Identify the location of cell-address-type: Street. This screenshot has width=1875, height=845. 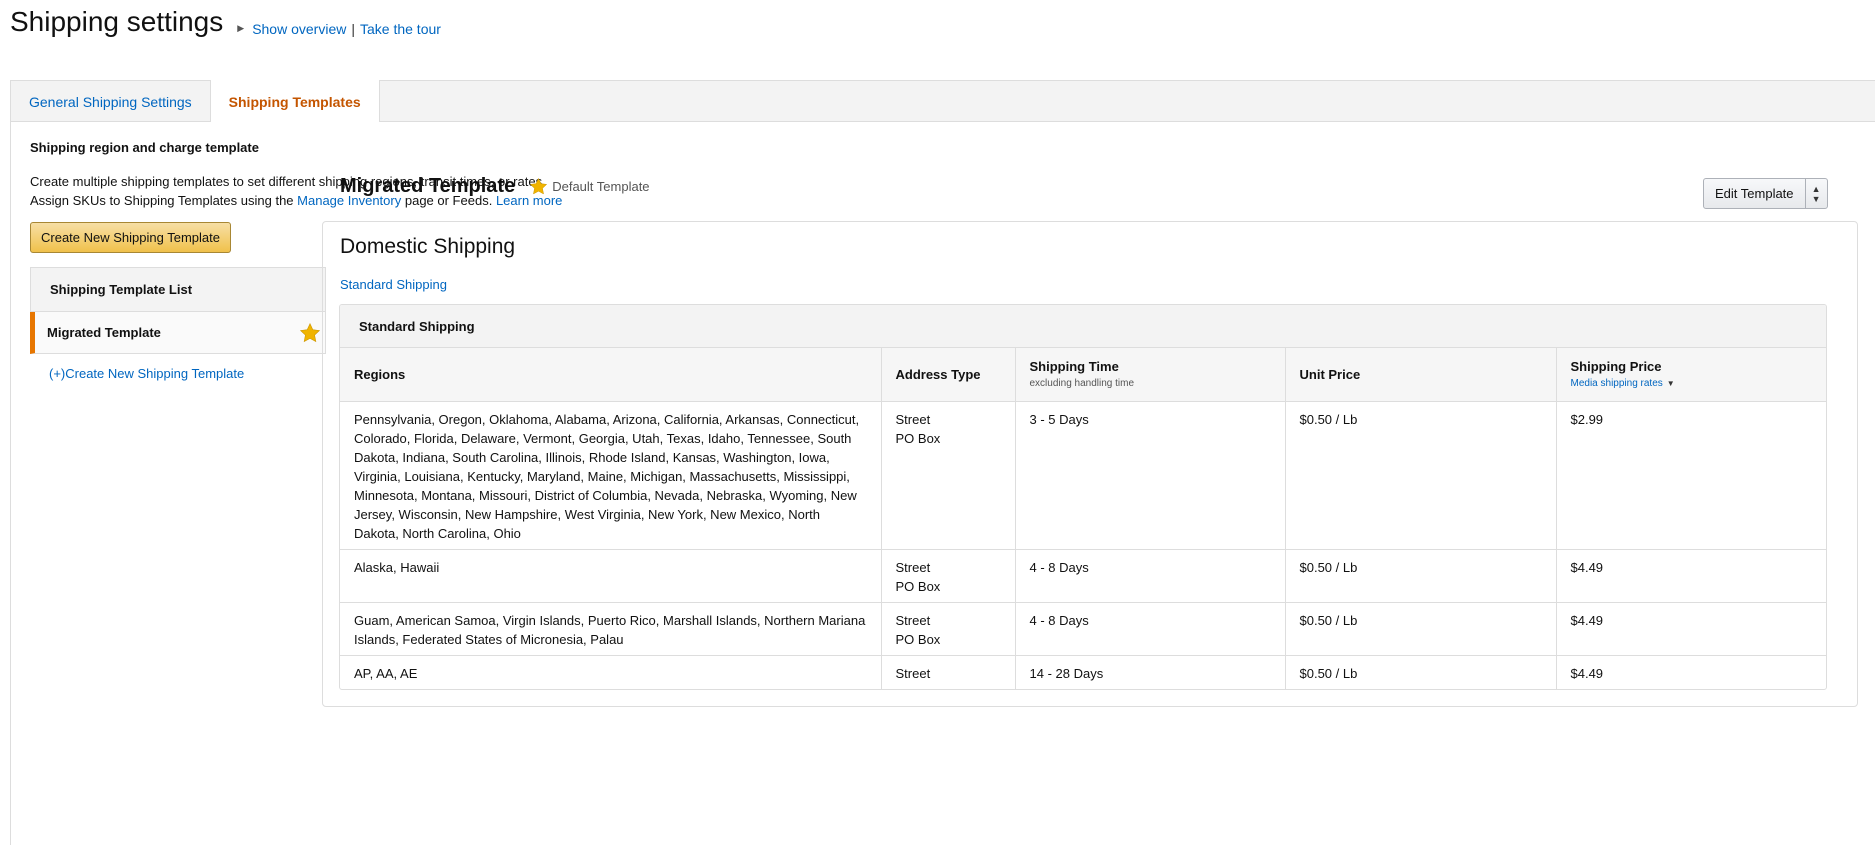
(948, 672).